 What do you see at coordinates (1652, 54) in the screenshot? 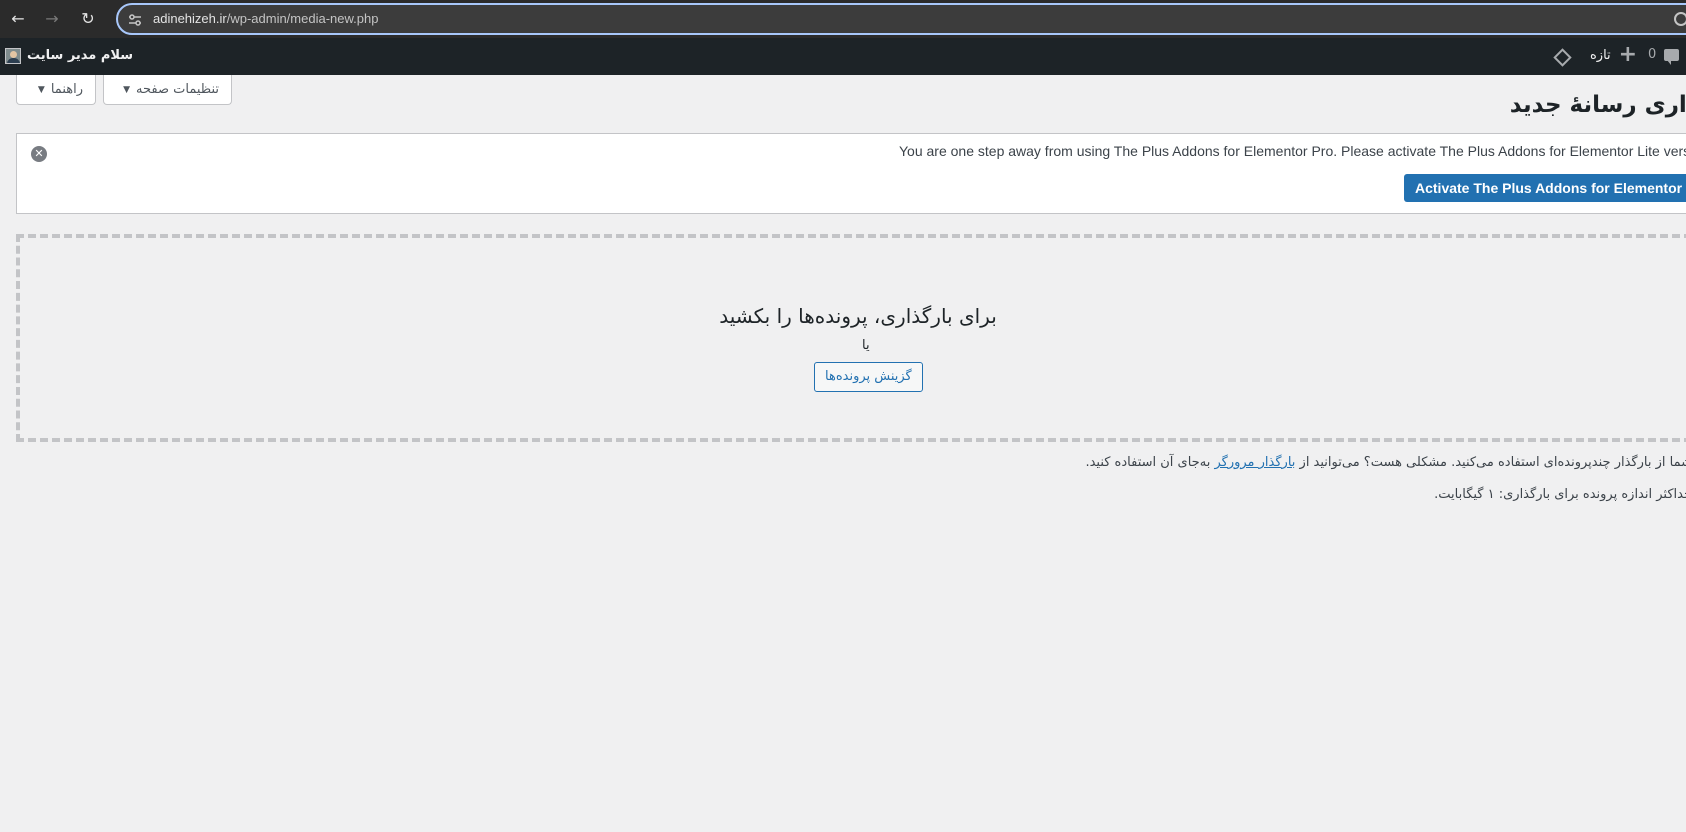
I see `comments-count: 0` at bounding box center [1652, 54].